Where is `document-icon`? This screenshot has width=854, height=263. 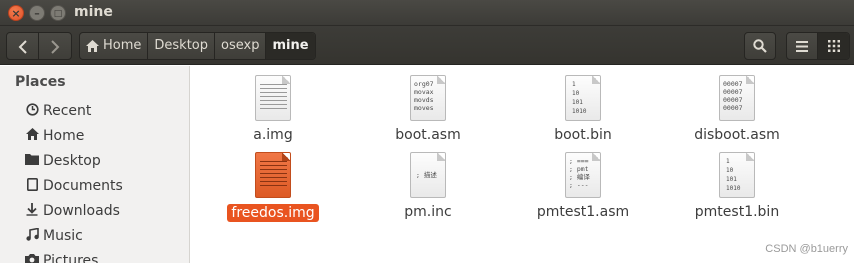
document-icon is located at coordinates (32, 186).